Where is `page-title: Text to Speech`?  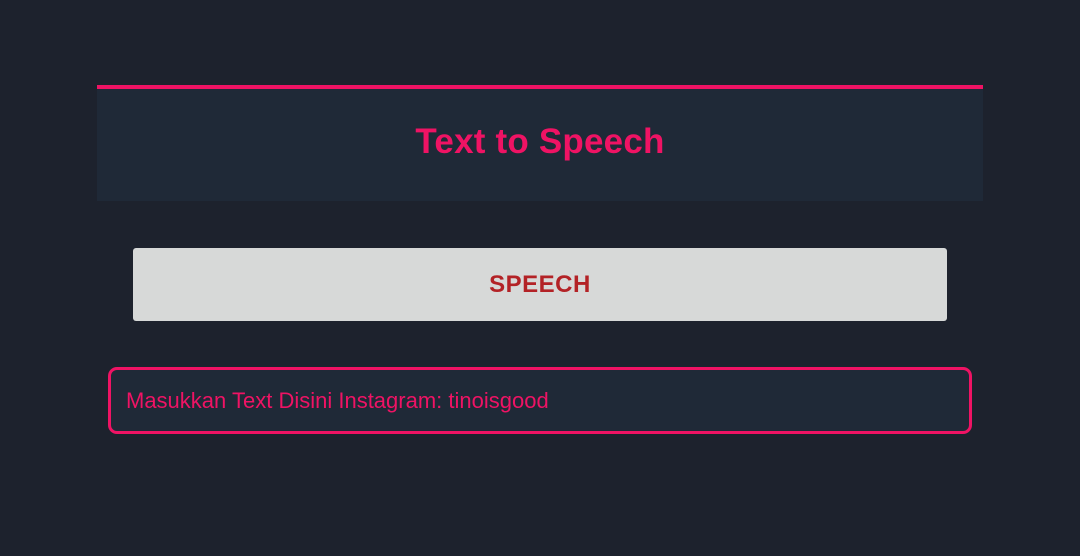 page-title: Text to Speech is located at coordinates (540, 141).